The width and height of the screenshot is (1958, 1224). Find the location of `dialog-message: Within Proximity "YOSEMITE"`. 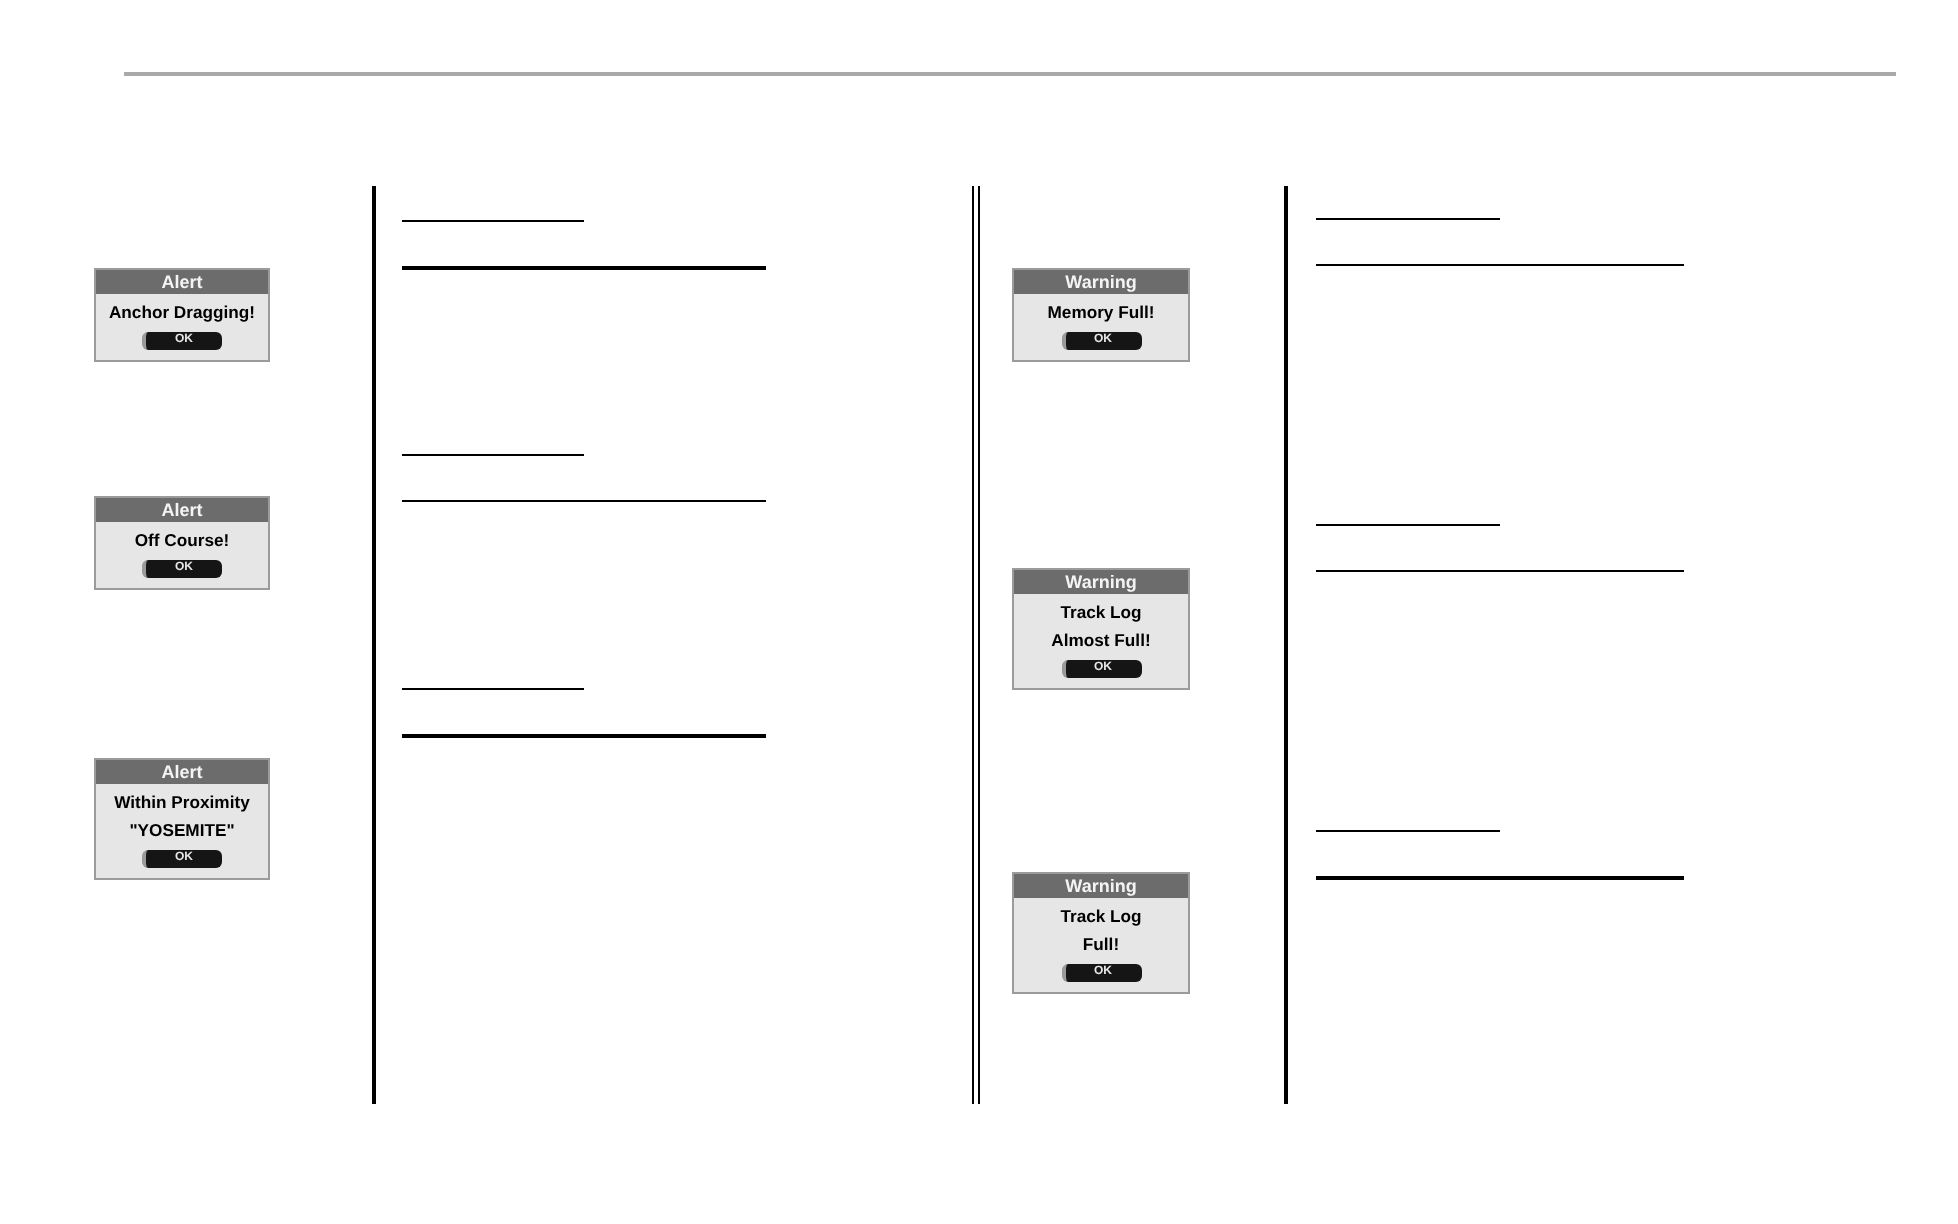

dialog-message: Within Proximity "YOSEMITE" is located at coordinates (182, 817).